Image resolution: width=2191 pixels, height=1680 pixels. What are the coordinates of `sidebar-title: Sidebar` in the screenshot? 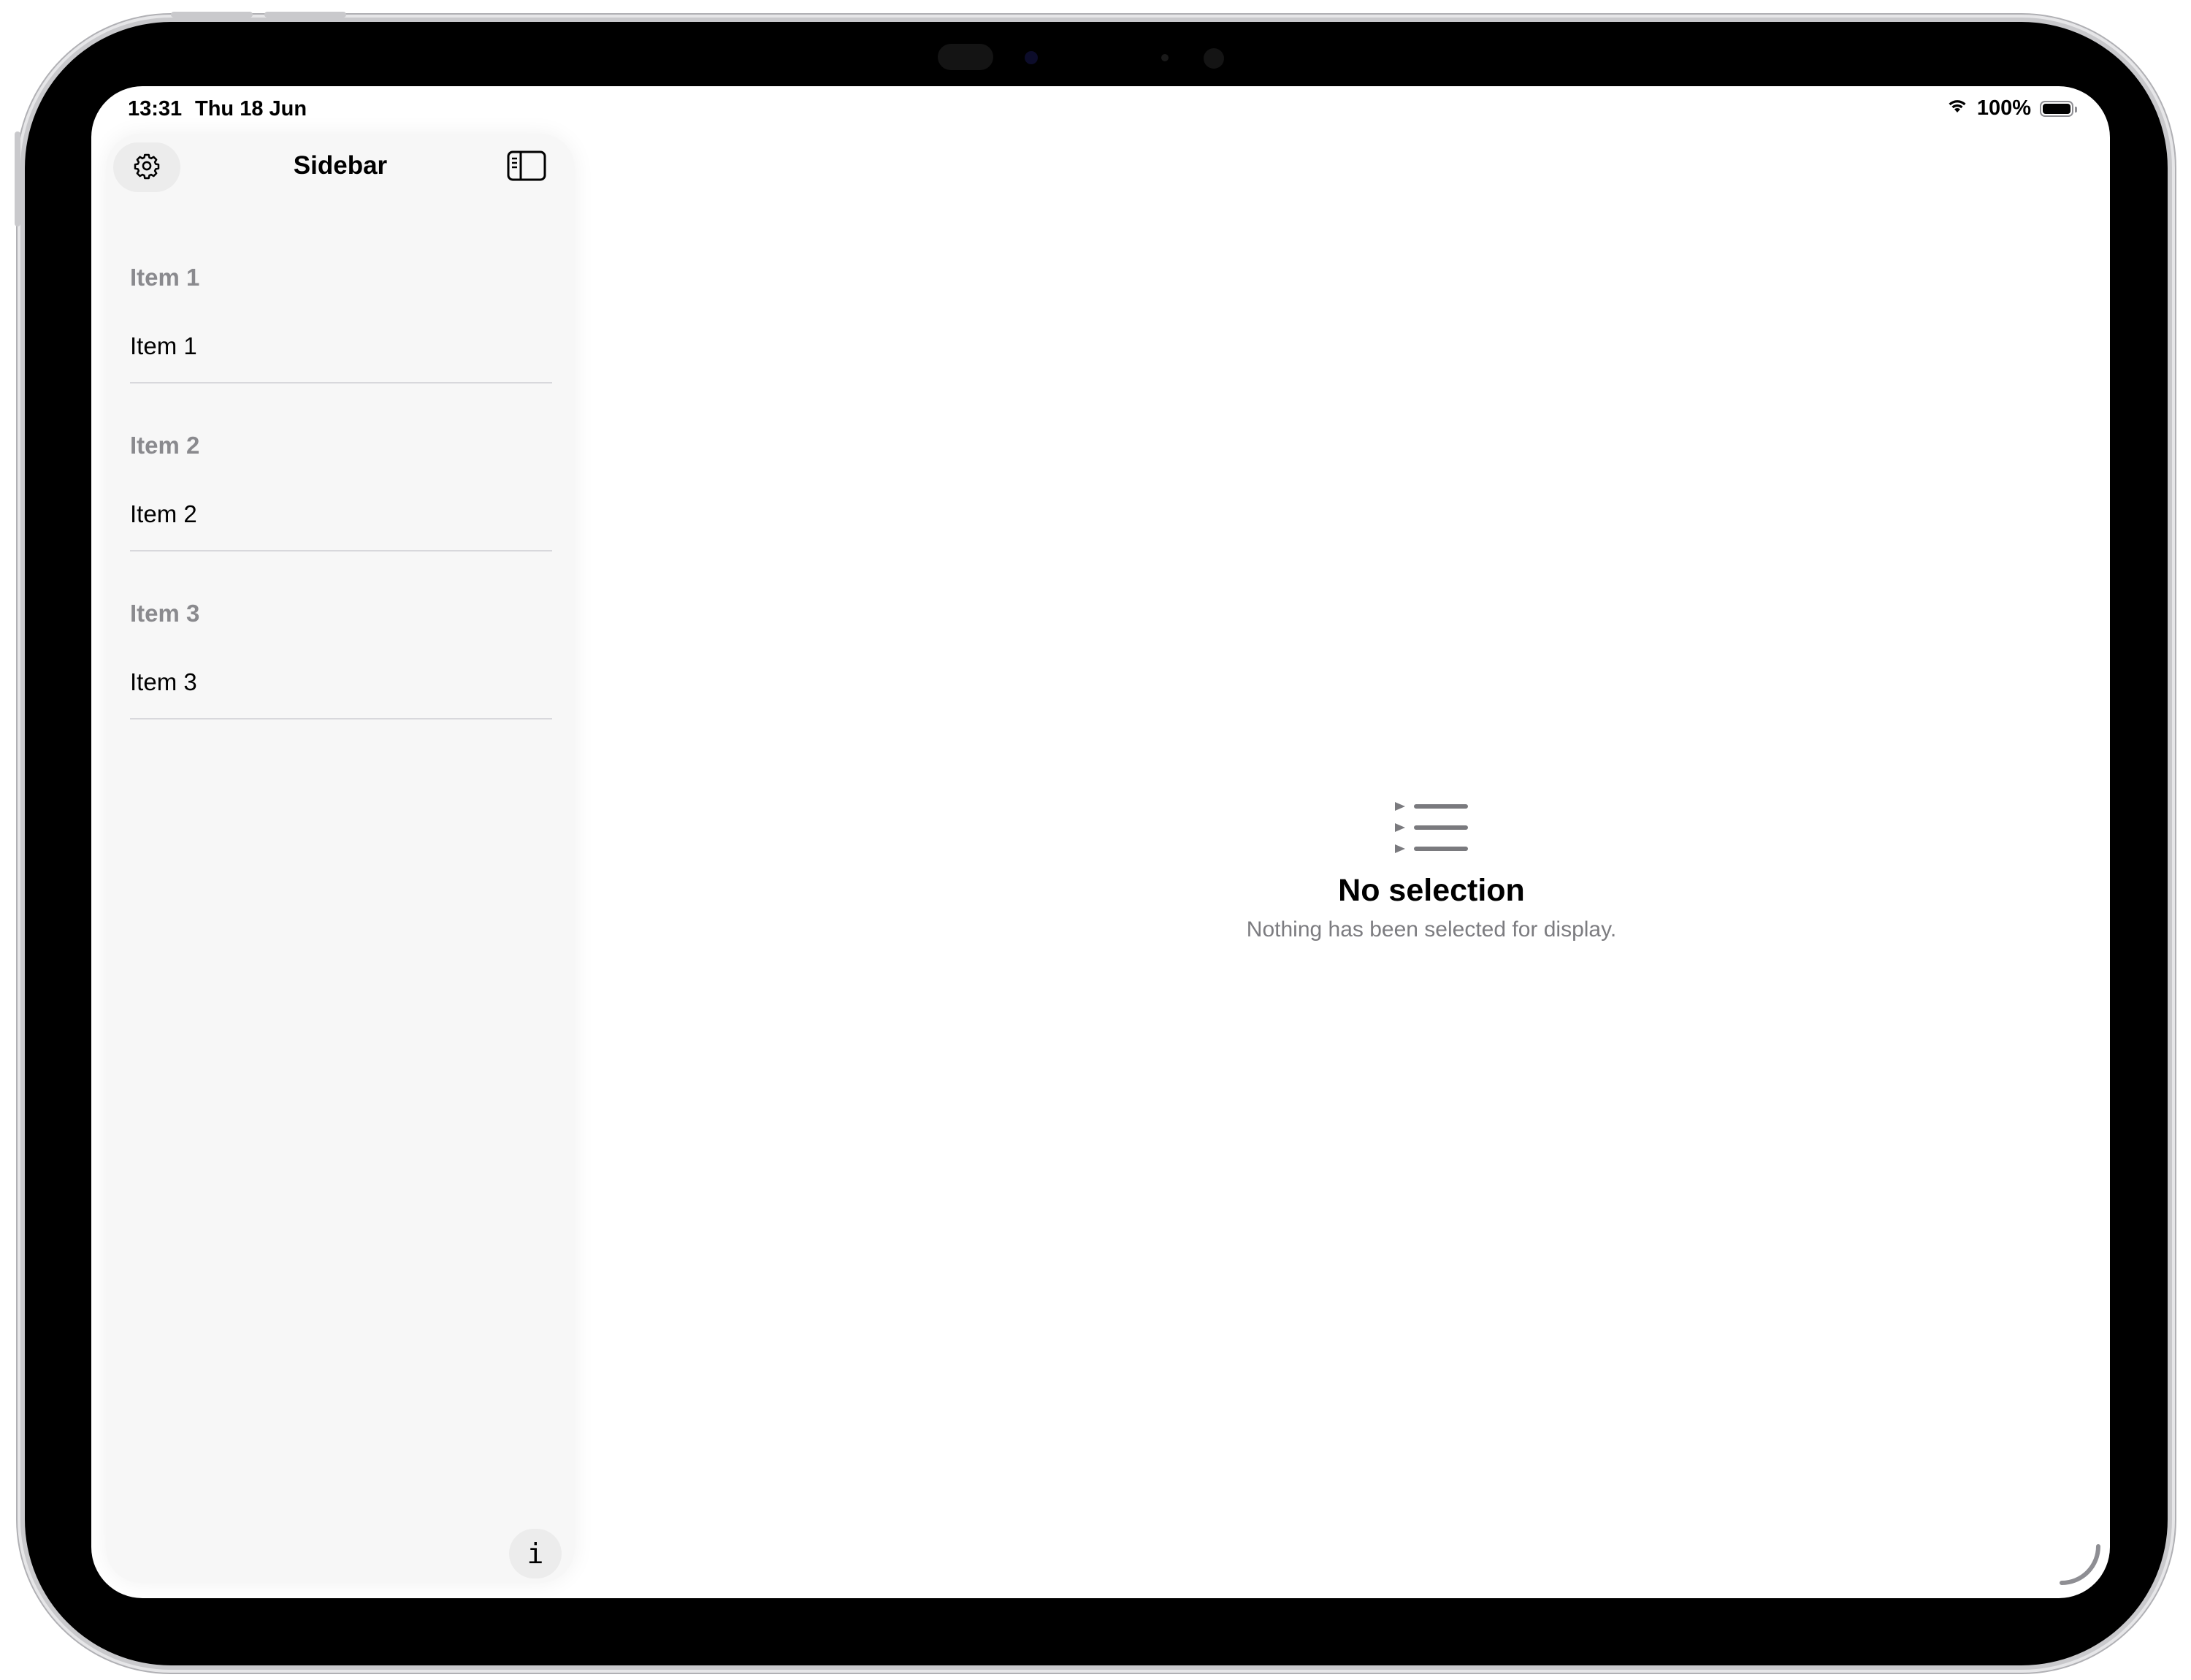 It's located at (340, 165).